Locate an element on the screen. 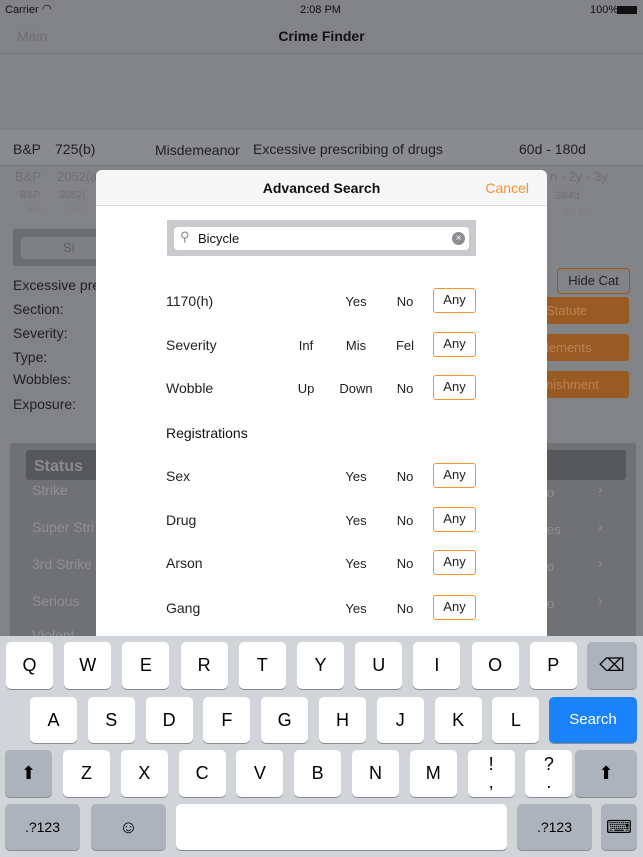  key-o: O is located at coordinates (495, 665).